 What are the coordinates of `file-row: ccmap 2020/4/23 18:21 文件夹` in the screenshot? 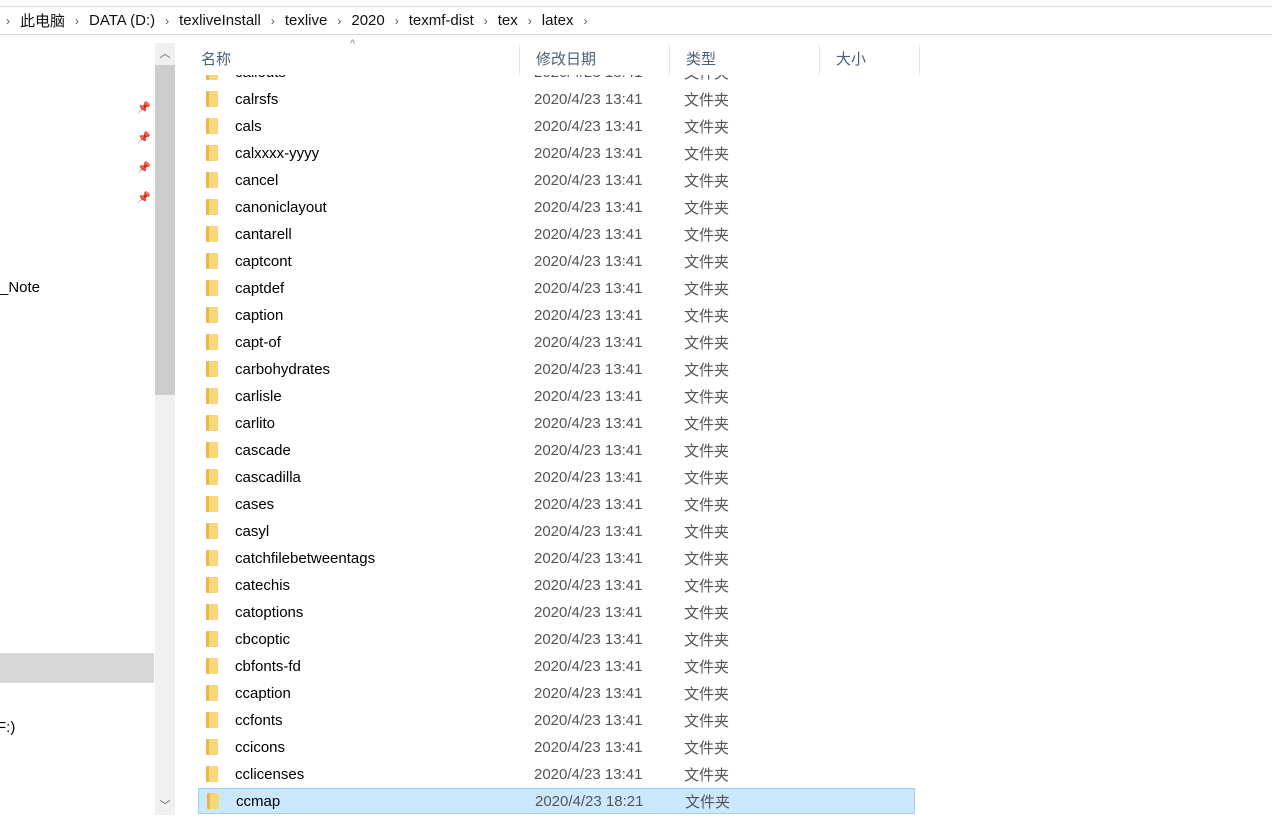 It's located at (556, 801).